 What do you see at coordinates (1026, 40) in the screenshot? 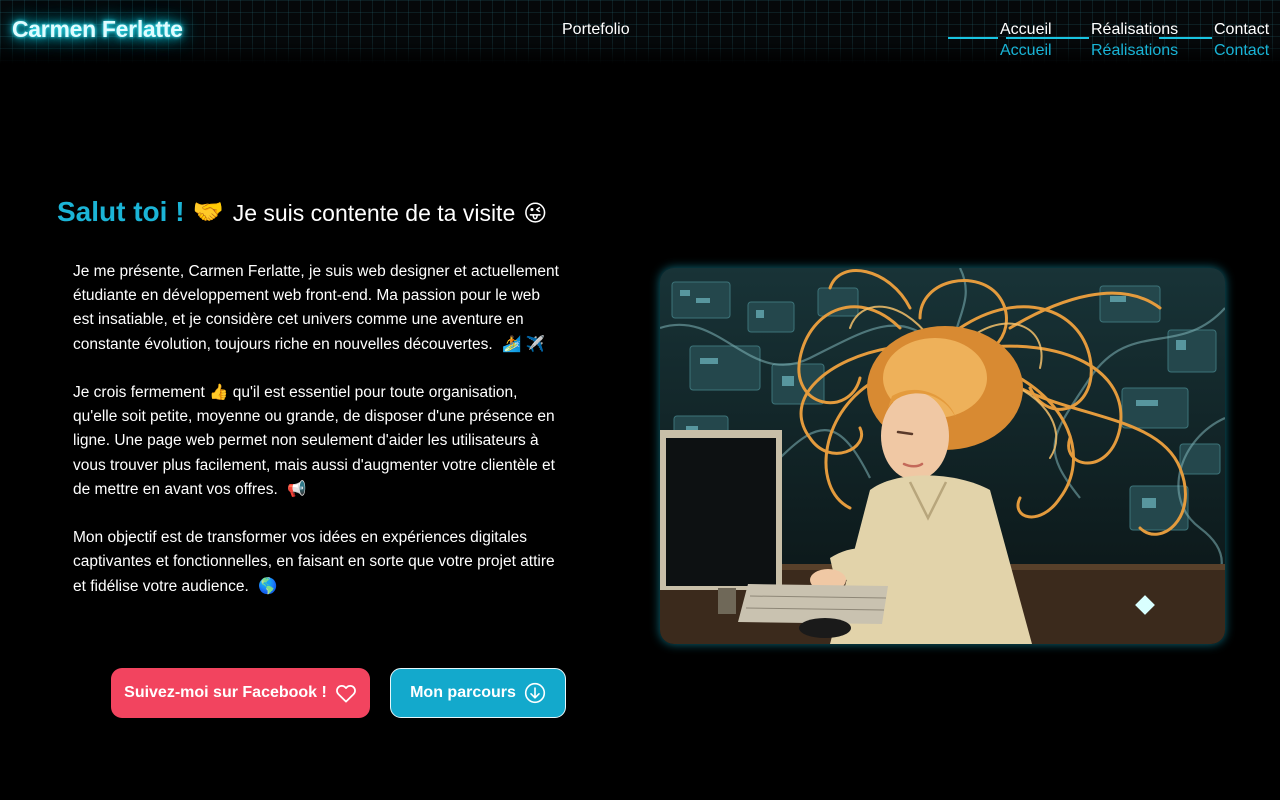
I see `nav-item-accueil: Accueil Accueil` at bounding box center [1026, 40].